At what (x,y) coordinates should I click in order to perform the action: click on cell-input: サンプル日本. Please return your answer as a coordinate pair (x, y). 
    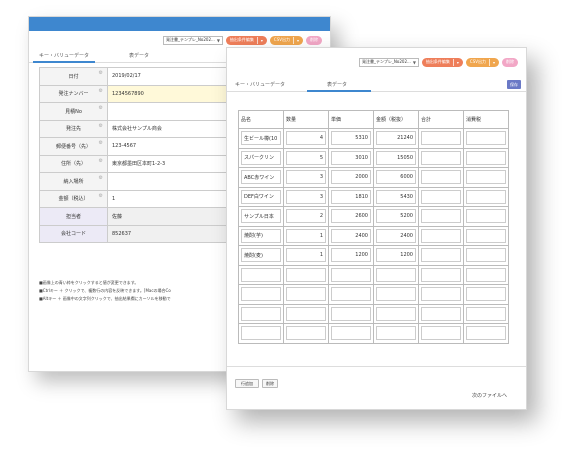
    Looking at the image, I should click on (261, 216).